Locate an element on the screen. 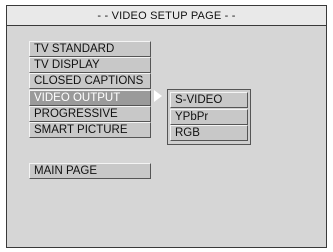 The width and height of the screenshot is (333, 252). menu-item-closed-captions: CLOSED CAPTIONS is located at coordinates (90, 81).